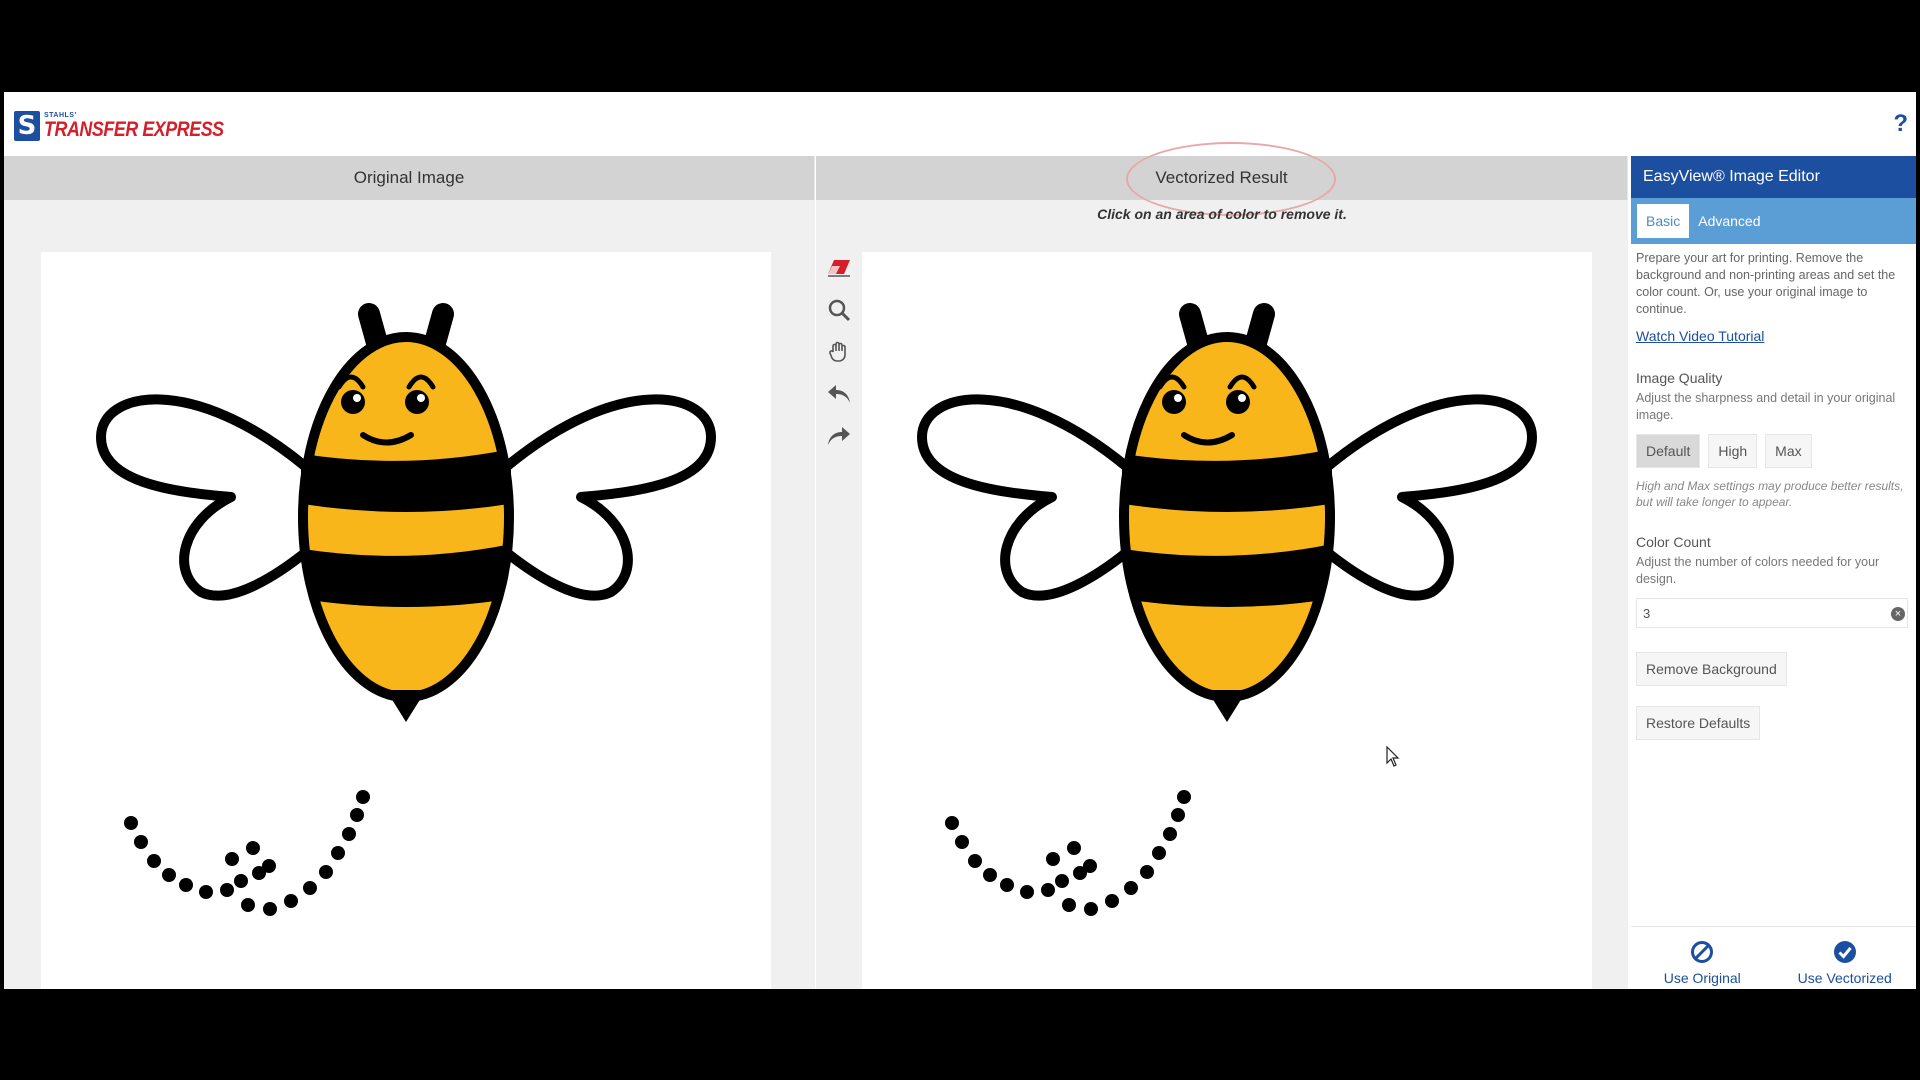  What do you see at coordinates (1393, 756) in the screenshot?
I see `mouse-cursor-icon` at bounding box center [1393, 756].